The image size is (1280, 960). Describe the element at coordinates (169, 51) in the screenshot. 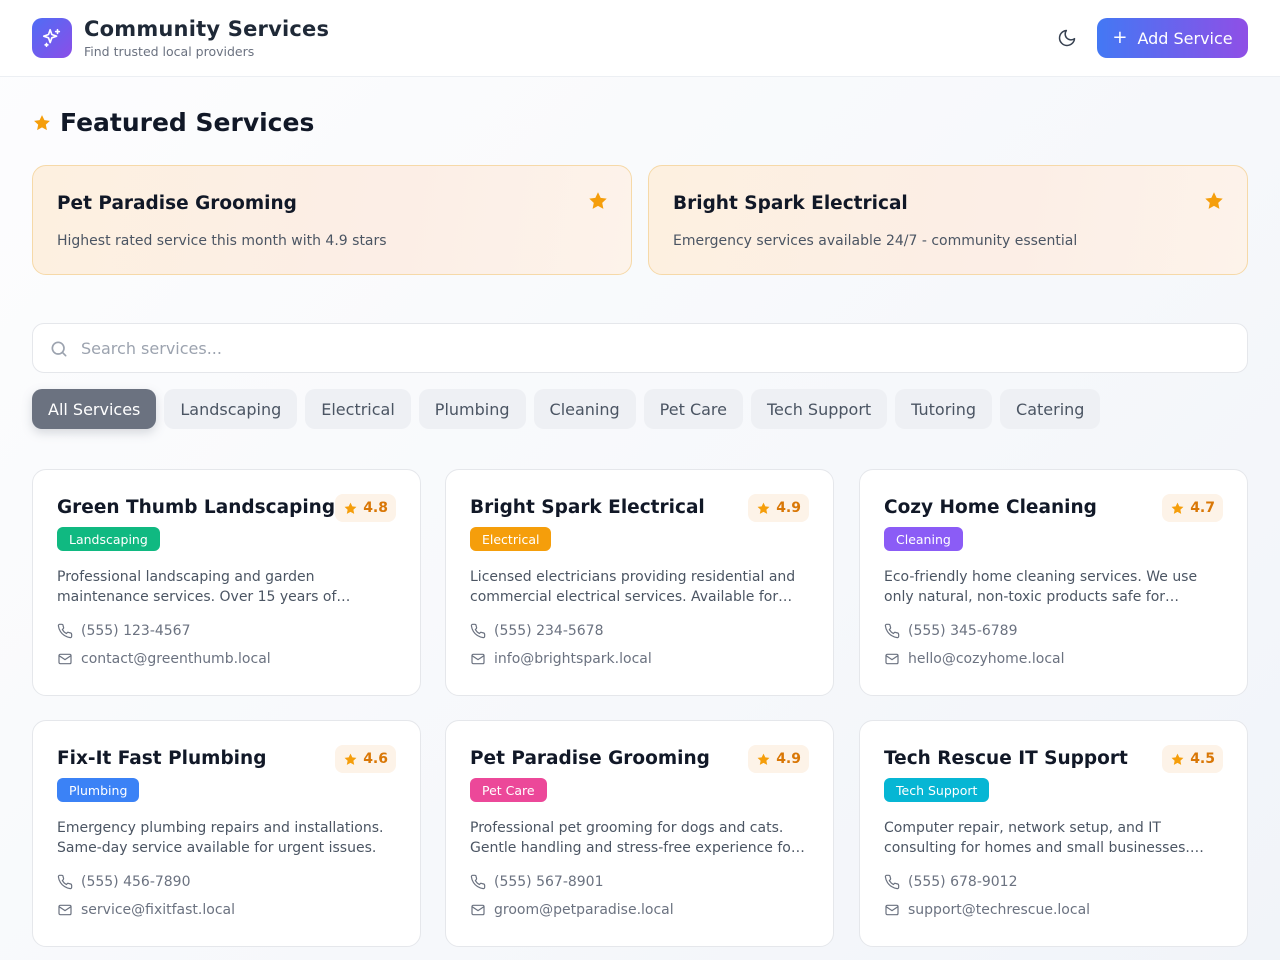

I see `app-subtitle: Find trusted local providers` at that location.